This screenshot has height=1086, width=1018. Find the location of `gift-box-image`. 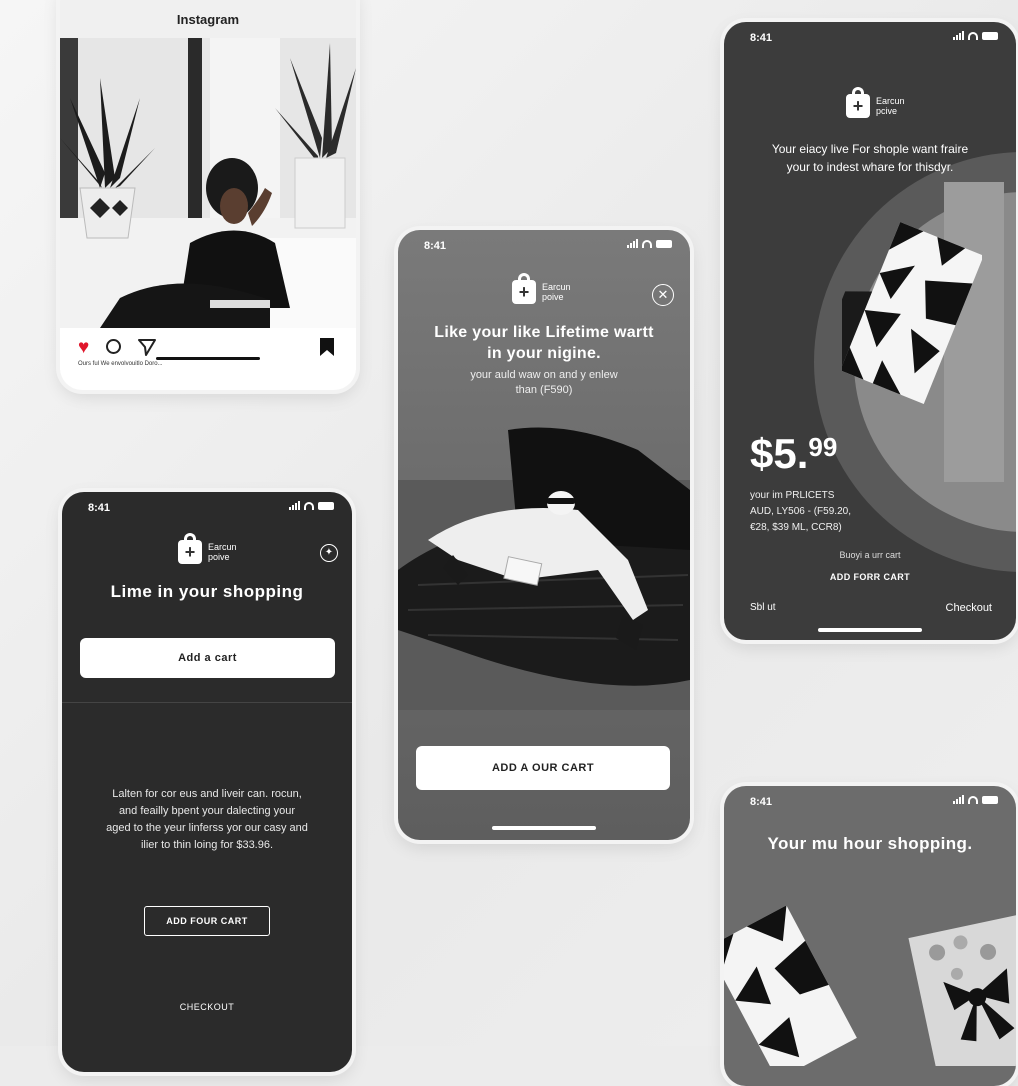

gift-box-image is located at coordinates (912, 313).